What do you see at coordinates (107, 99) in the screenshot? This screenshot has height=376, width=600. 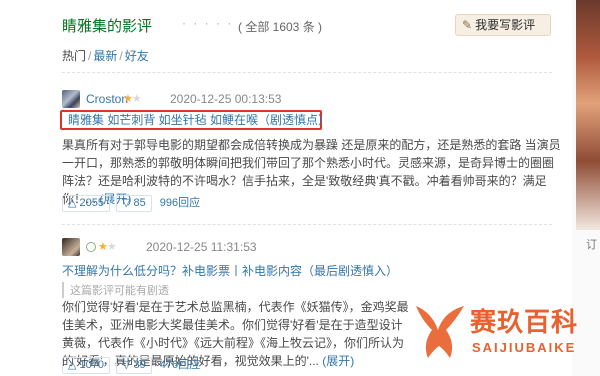 I see `review-author: Croston` at bounding box center [107, 99].